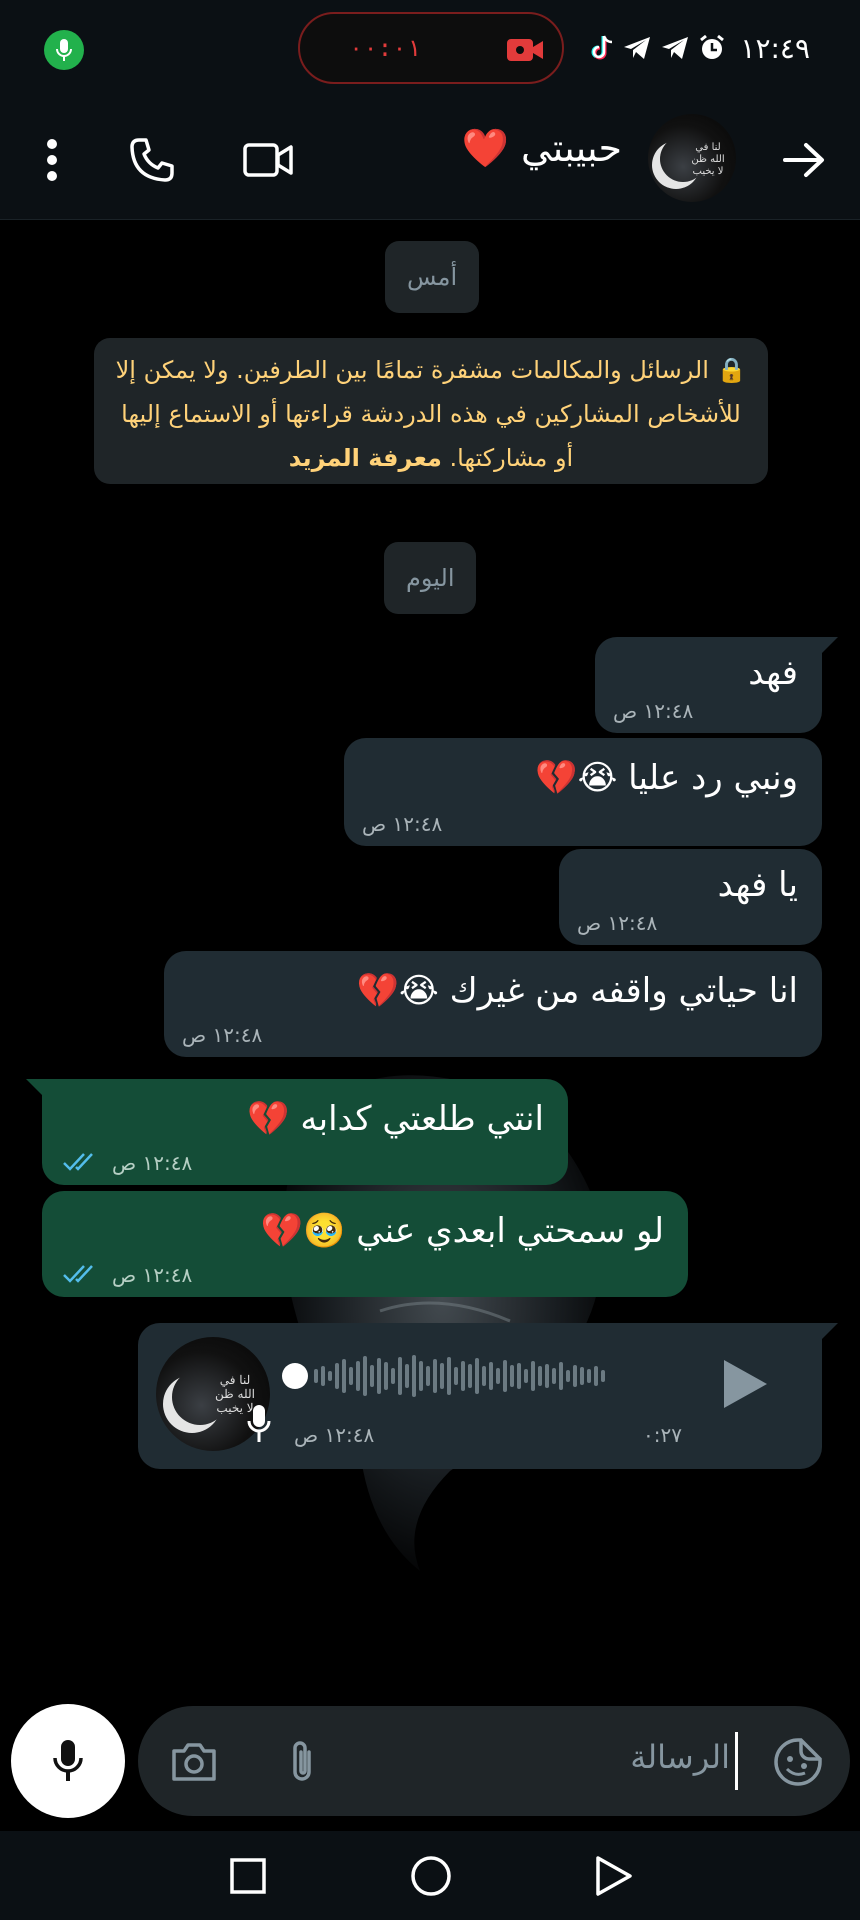 The height and width of the screenshot is (1920, 860). I want to click on status-icons: ١٢:٤٩, so click(700, 48).